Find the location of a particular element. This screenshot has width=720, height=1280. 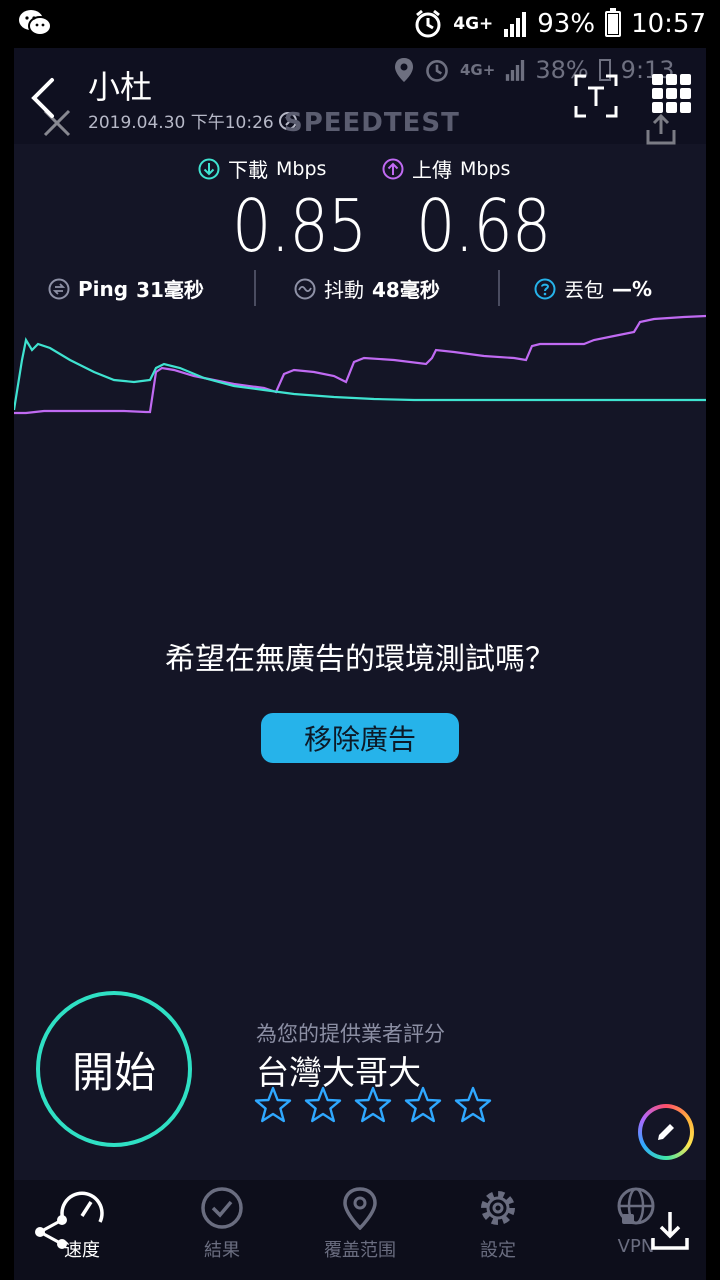

download-unit: Mbps is located at coordinates (301, 168).